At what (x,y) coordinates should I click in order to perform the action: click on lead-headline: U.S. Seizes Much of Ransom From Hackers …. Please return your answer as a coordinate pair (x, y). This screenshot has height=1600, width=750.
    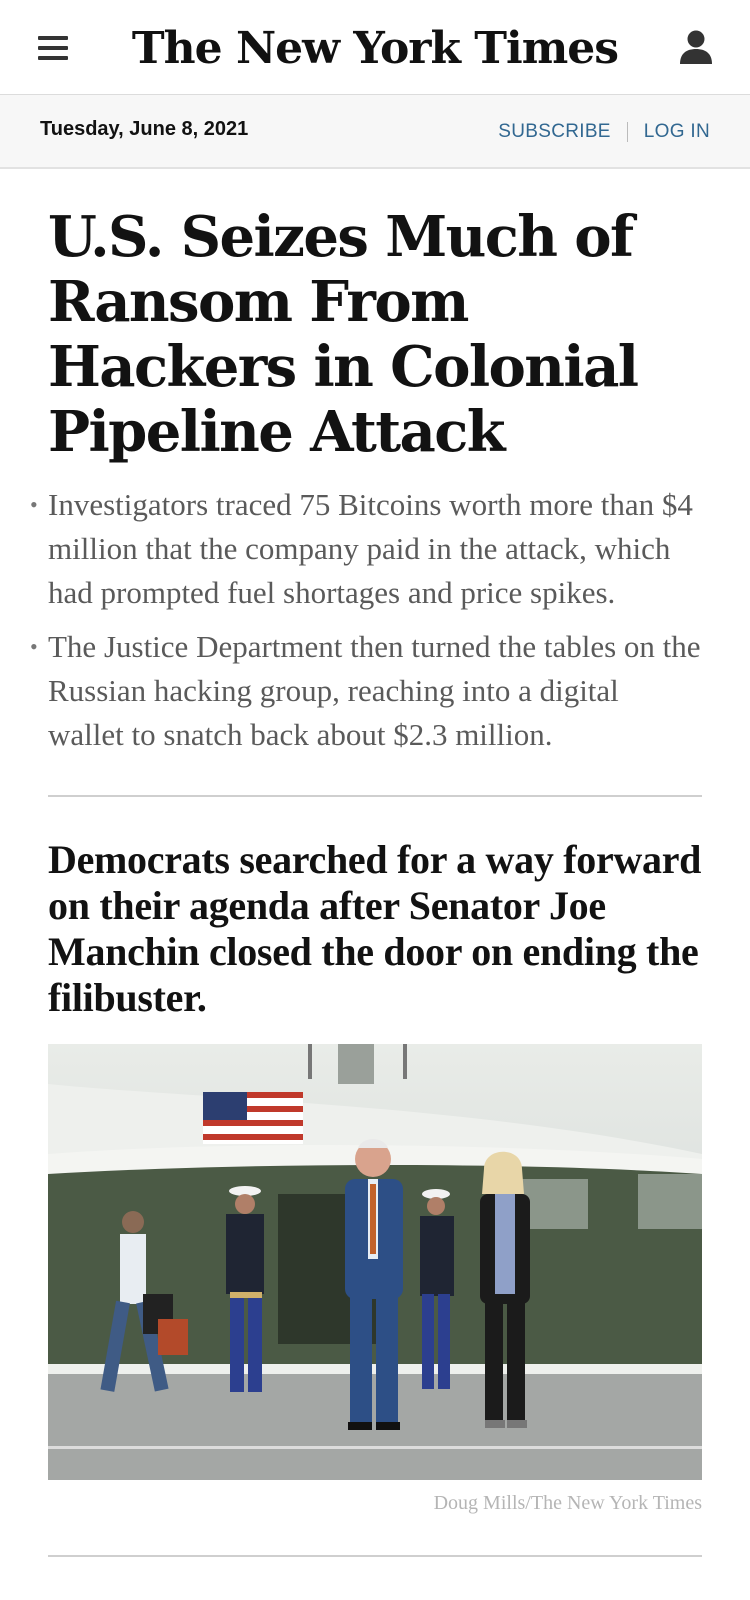
    Looking at the image, I should click on (375, 335).